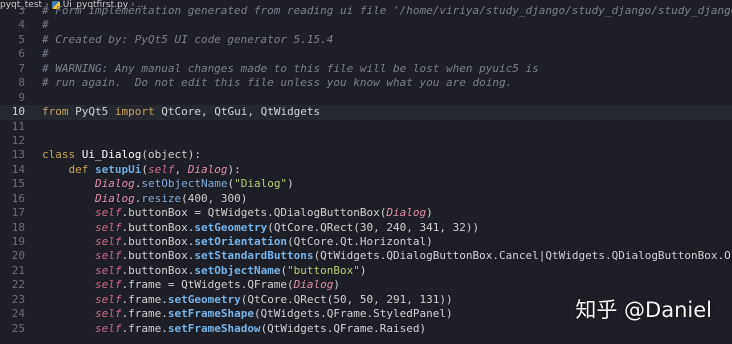 This screenshot has width=732, height=344. What do you see at coordinates (254, 256) in the screenshot?
I see `code-token: setStandardButtons` at bounding box center [254, 256].